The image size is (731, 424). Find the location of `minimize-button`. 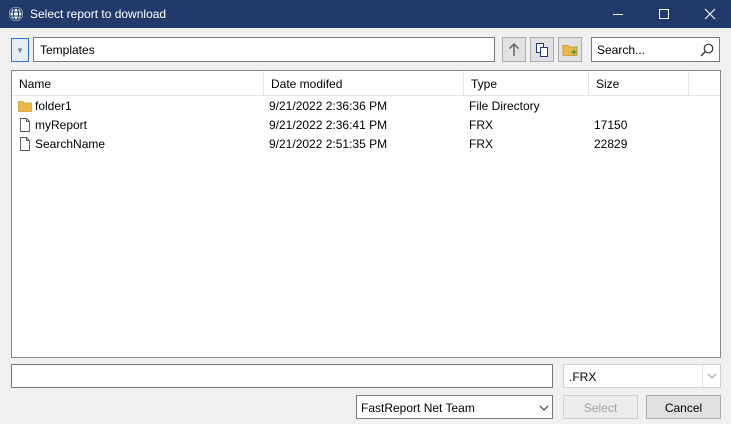

minimize-button is located at coordinates (618, 14).